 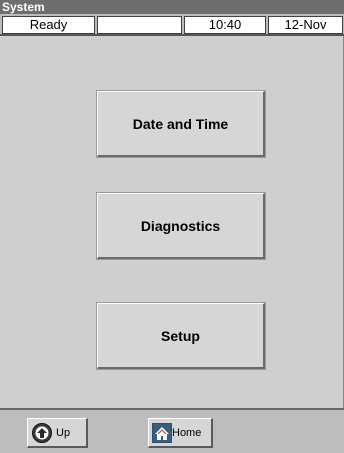 What do you see at coordinates (139, 25) in the screenshot?
I see `status-field-empty` at bounding box center [139, 25].